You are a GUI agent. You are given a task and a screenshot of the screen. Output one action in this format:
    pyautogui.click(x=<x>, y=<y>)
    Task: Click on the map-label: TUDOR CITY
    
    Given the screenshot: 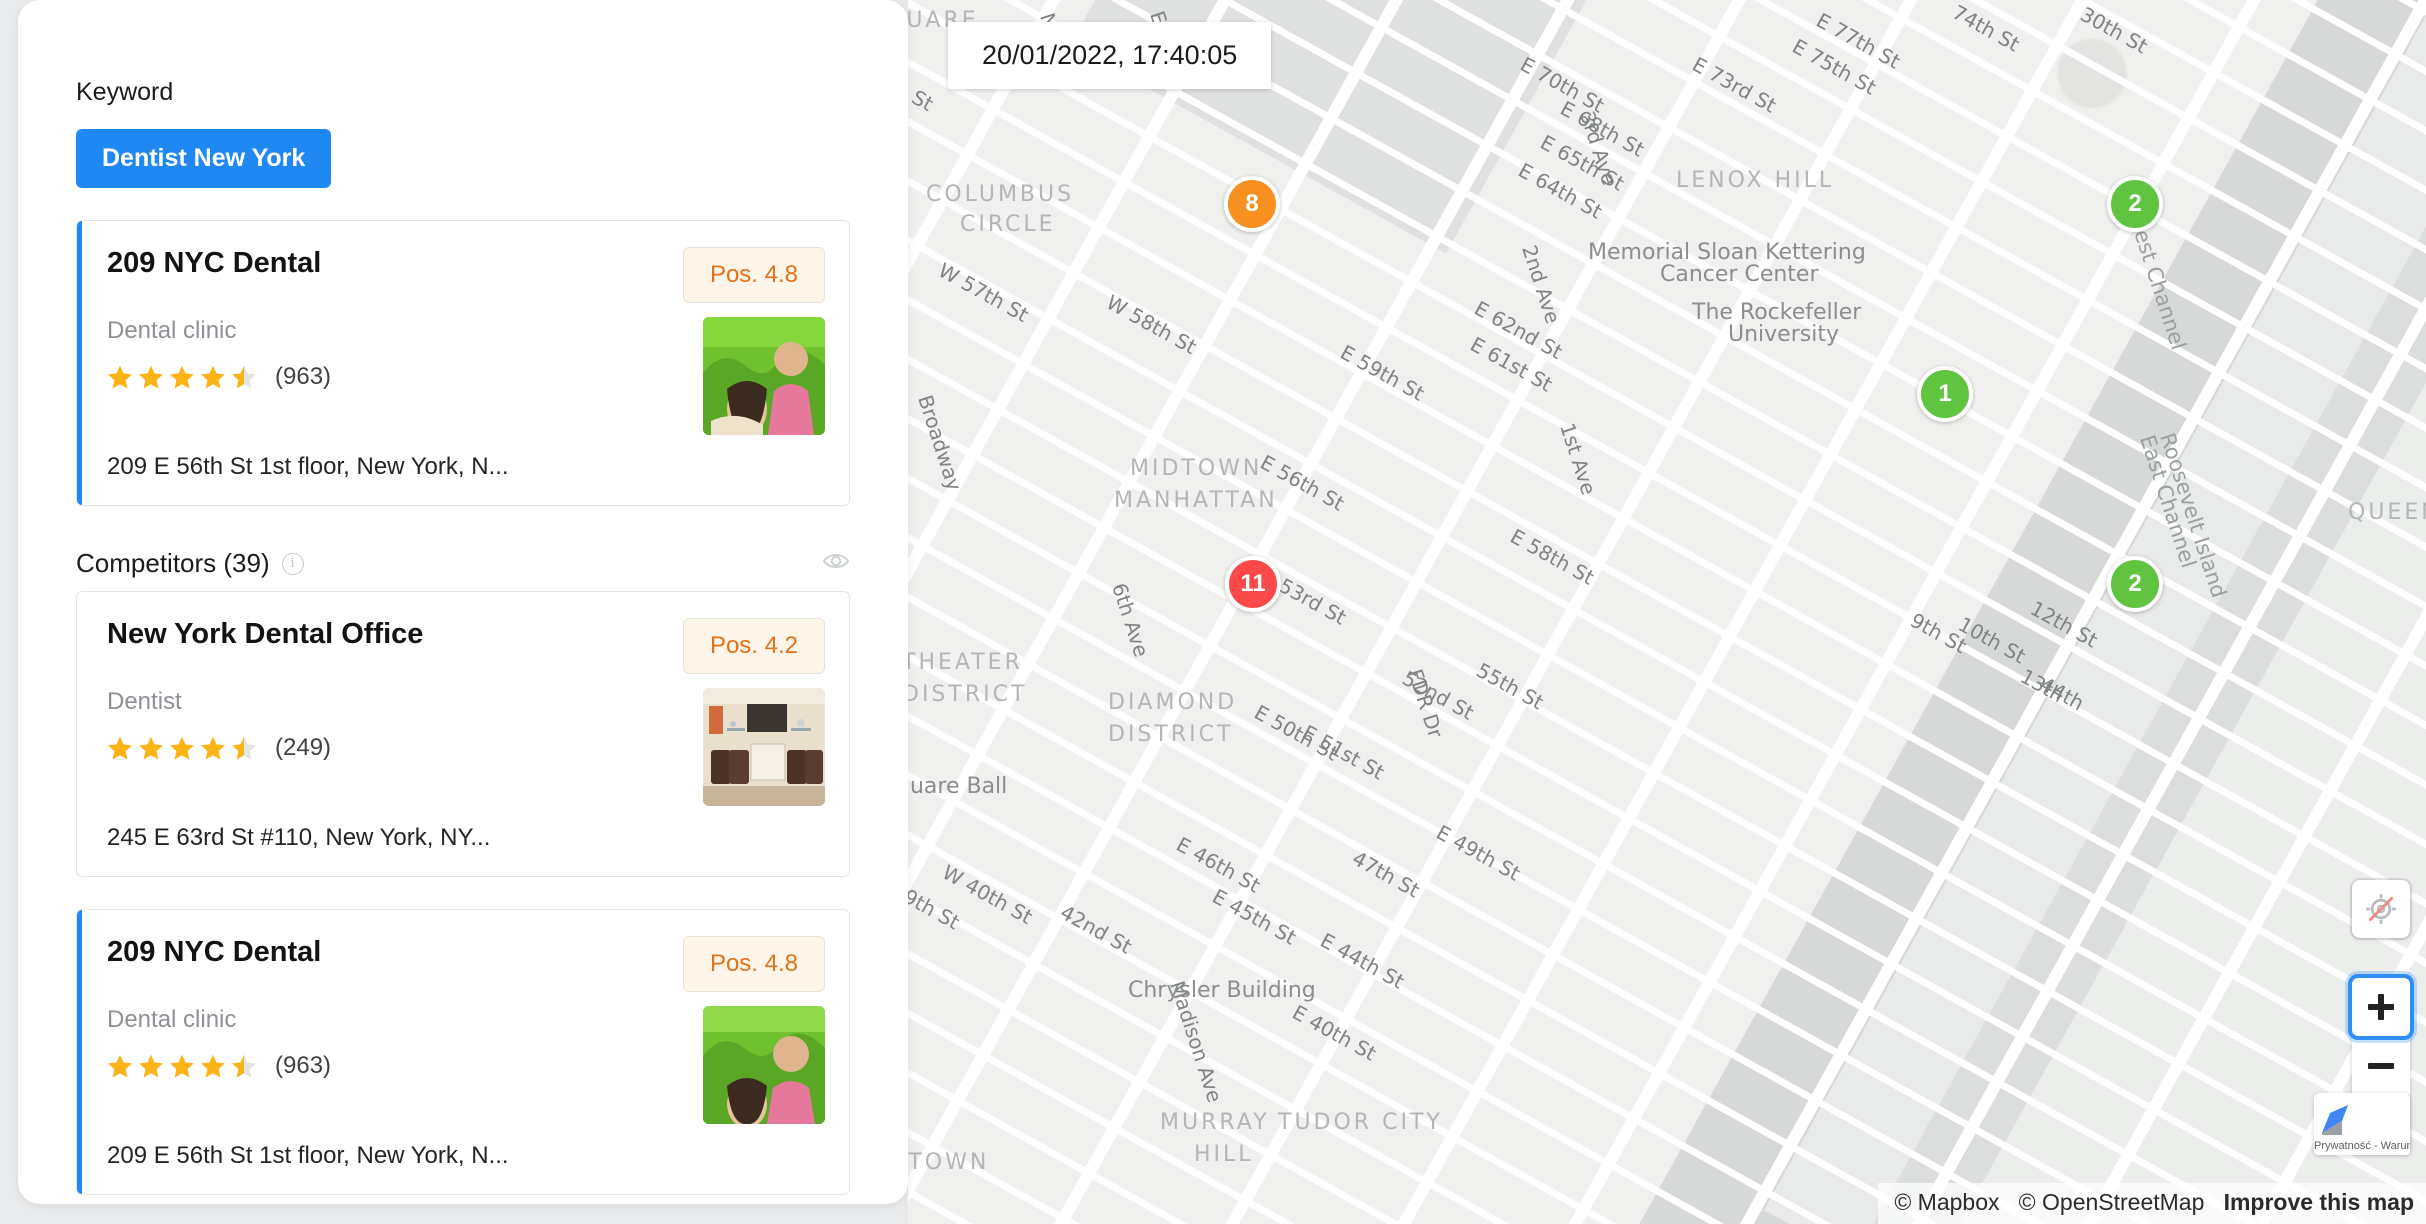 What is the action you would take?
    pyautogui.click(x=1360, y=1122)
    